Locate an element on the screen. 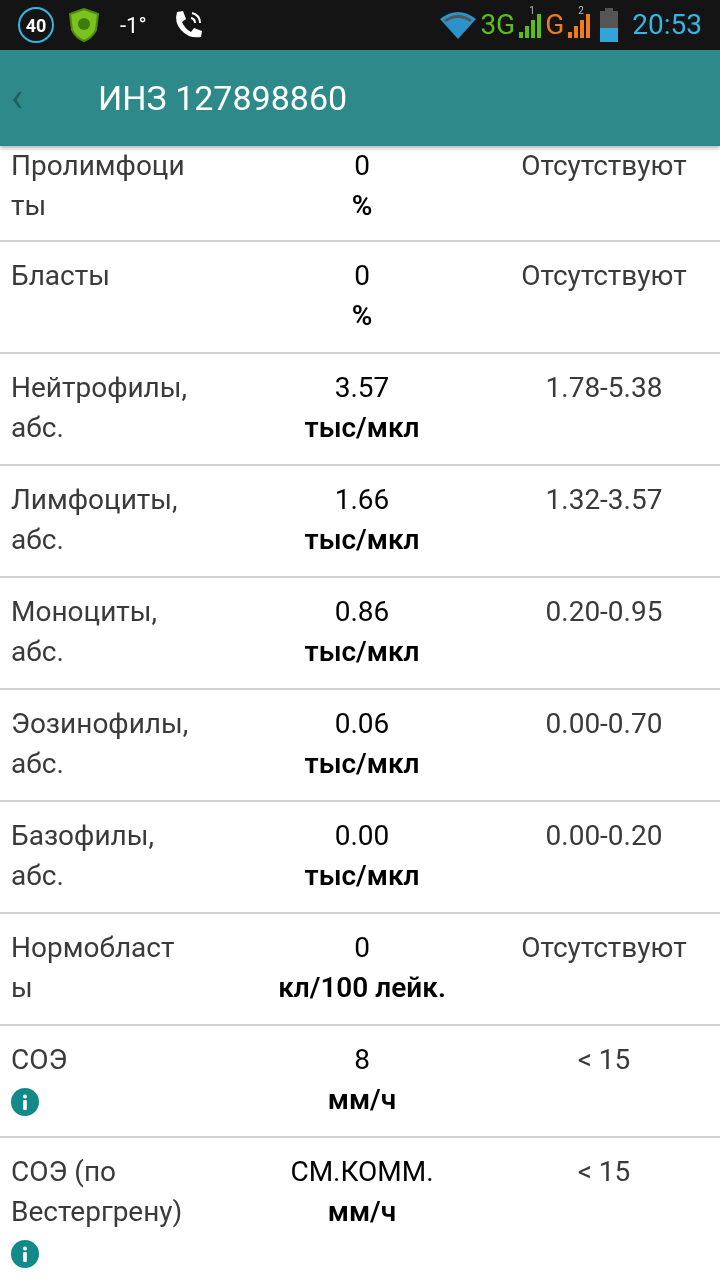 This screenshot has width=720, height=1280. result-value: 1.66 is located at coordinates (362, 500).